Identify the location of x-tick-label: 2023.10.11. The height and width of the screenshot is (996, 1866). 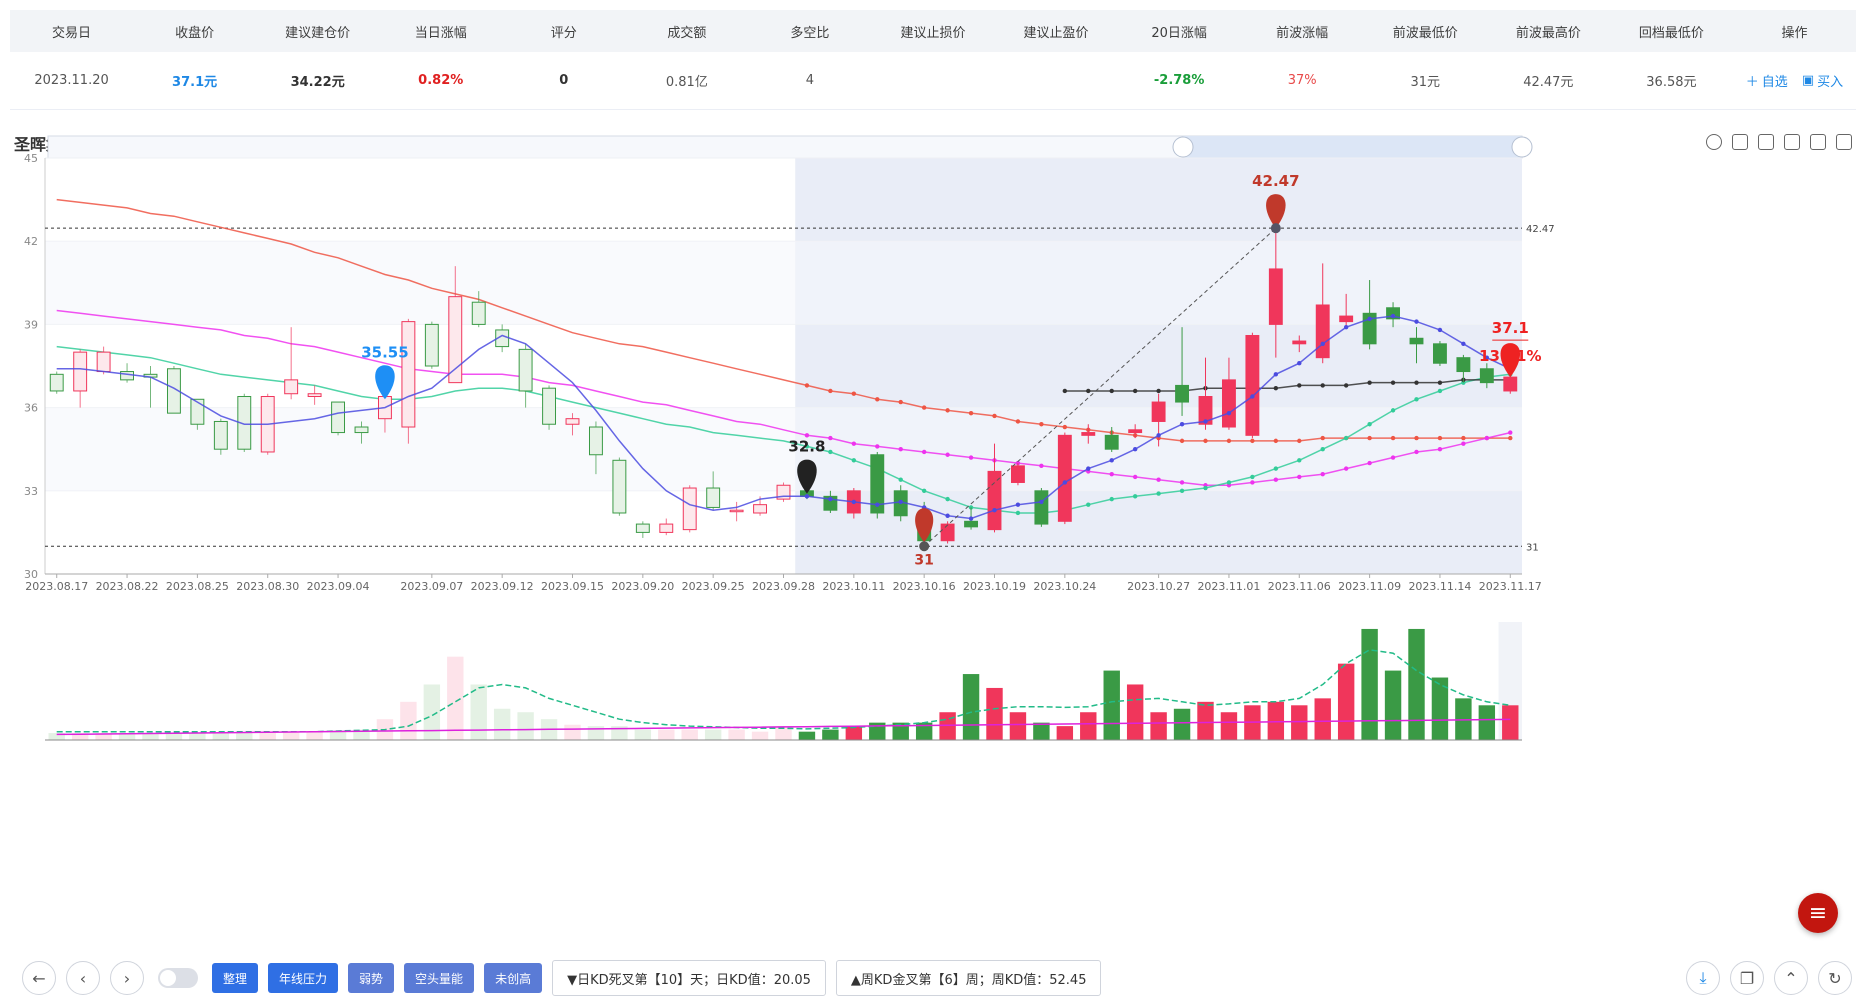
(853, 586).